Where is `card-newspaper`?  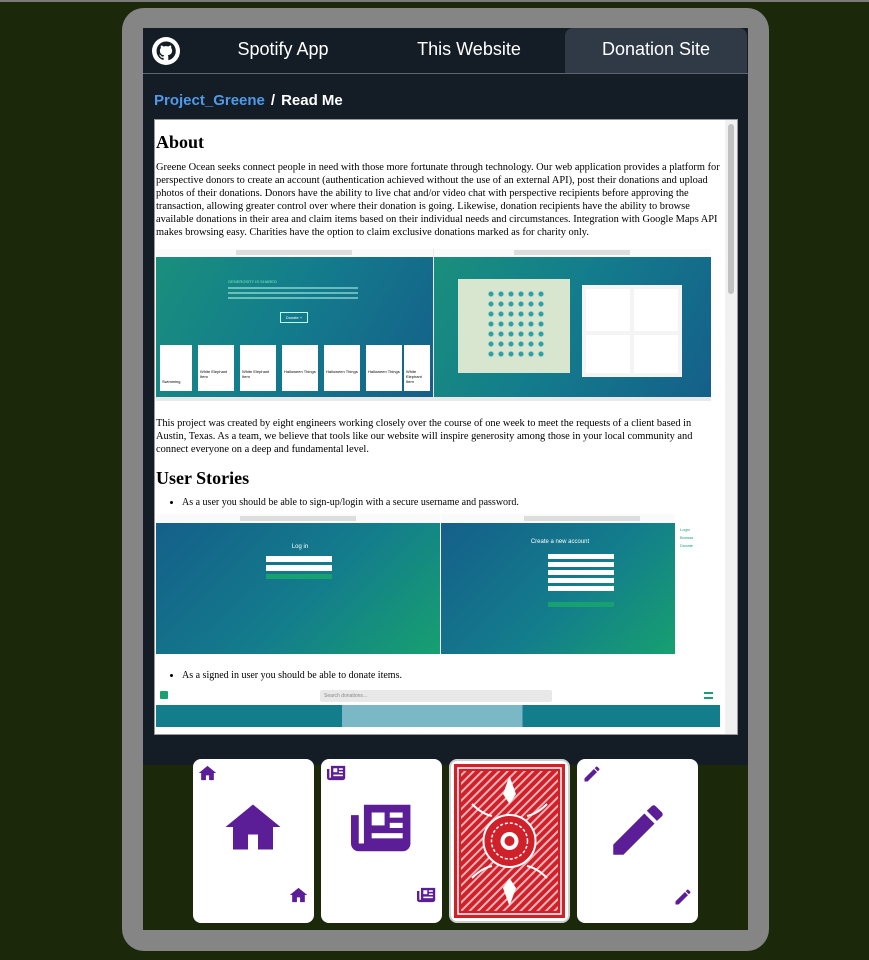
card-newspaper is located at coordinates (381, 841).